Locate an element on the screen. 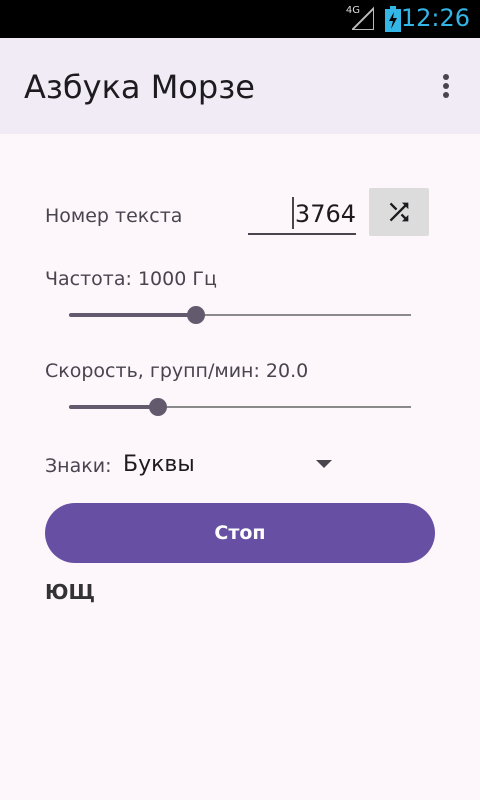 The image size is (480, 800). text-caret is located at coordinates (293, 213).